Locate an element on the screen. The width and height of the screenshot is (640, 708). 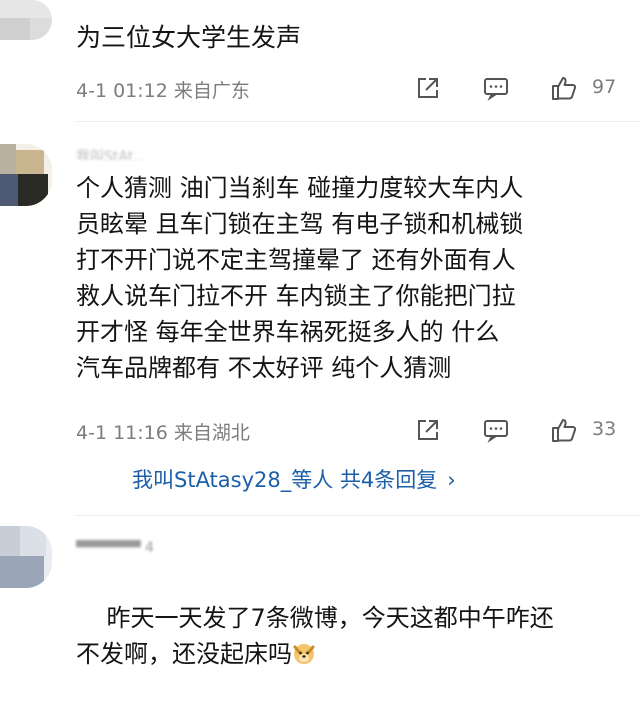
like-count: 33 is located at coordinates (604, 429).